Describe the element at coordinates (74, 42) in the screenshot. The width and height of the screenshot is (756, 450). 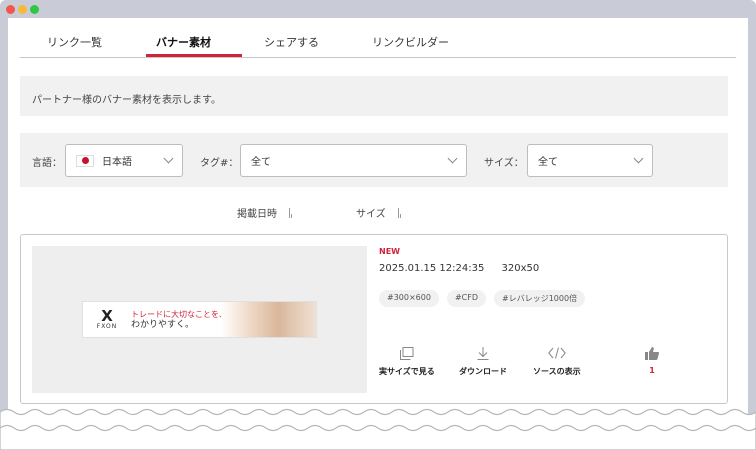
I see `tab-link-list: リンク一覧` at that location.